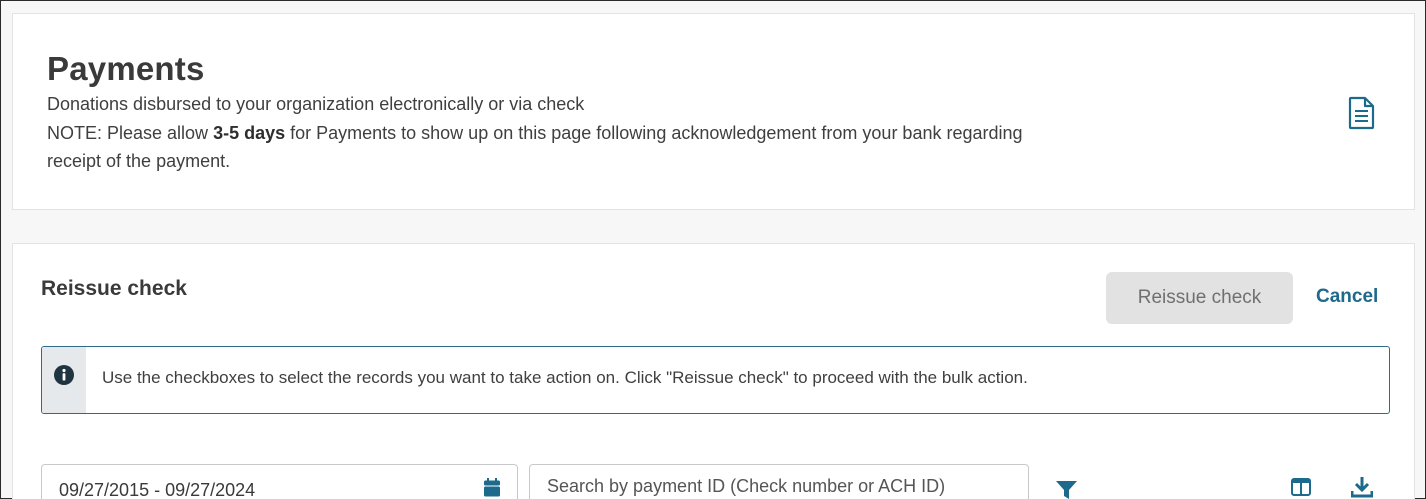 The width and height of the screenshot is (1426, 499). I want to click on section-title: Reissue check, so click(114, 288).